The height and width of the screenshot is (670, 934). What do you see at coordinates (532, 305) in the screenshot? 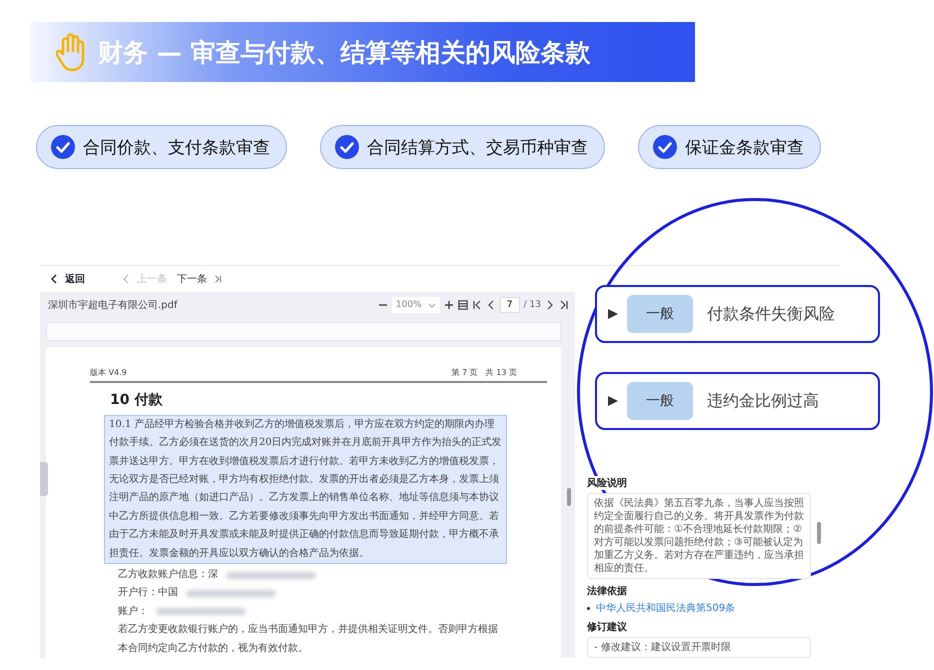
I see `page-total: / 13` at bounding box center [532, 305].